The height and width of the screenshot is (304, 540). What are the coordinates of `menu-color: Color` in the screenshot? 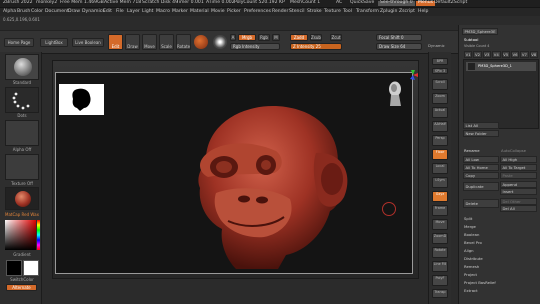 It's located at (37, 12).